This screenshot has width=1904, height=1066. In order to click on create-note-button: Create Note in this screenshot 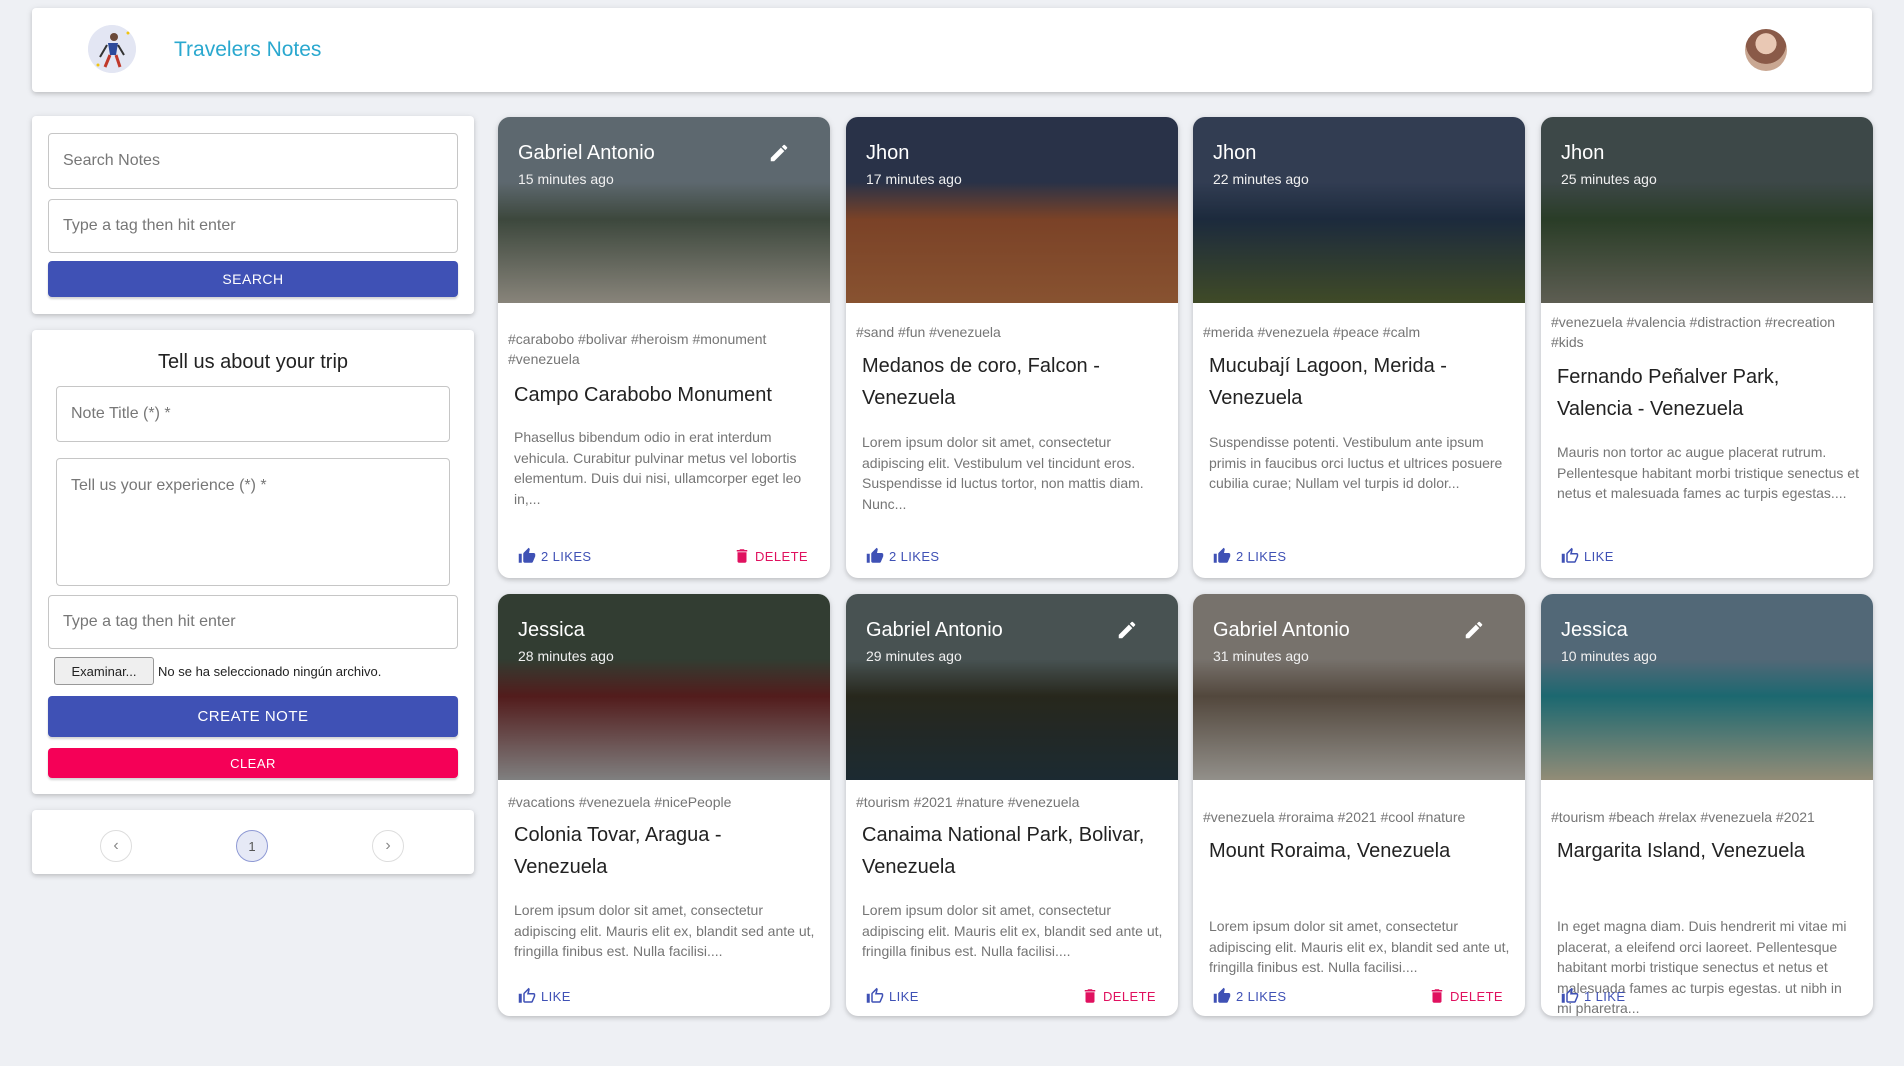, I will do `click(253, 716)`.